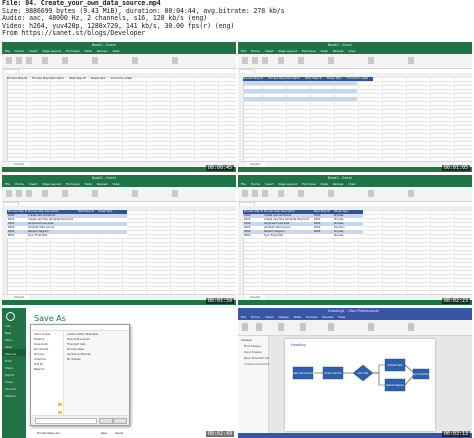 The image size is (474, 438). What do you see at coordinates (281, 327) in the screenshot?
I see `paragraph-icon` at bounding box center [281, 327].